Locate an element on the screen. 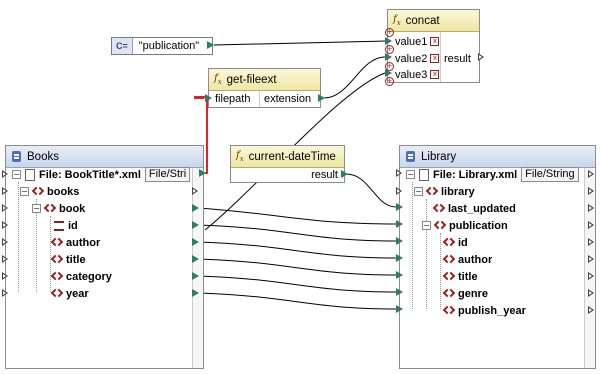  books-titlebar: Books is located at coordinates (104, 157).